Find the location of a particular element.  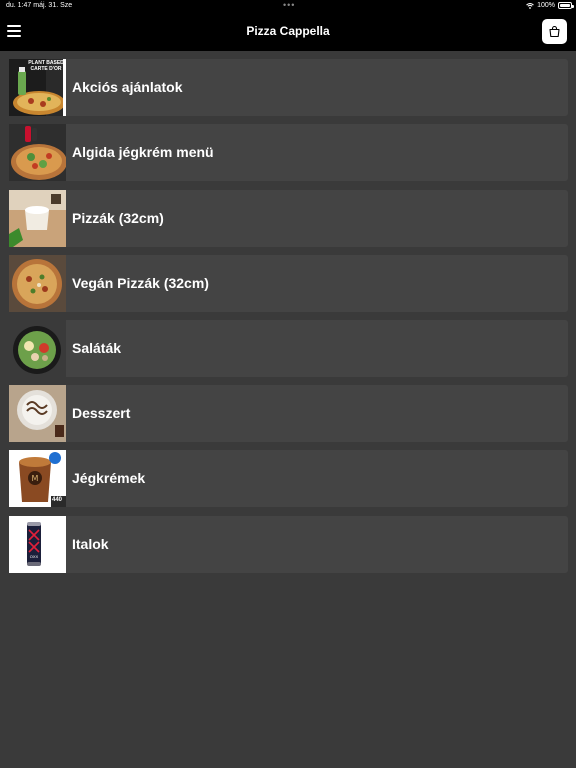

category-label: Desszert is located at coordinates (101, 413).